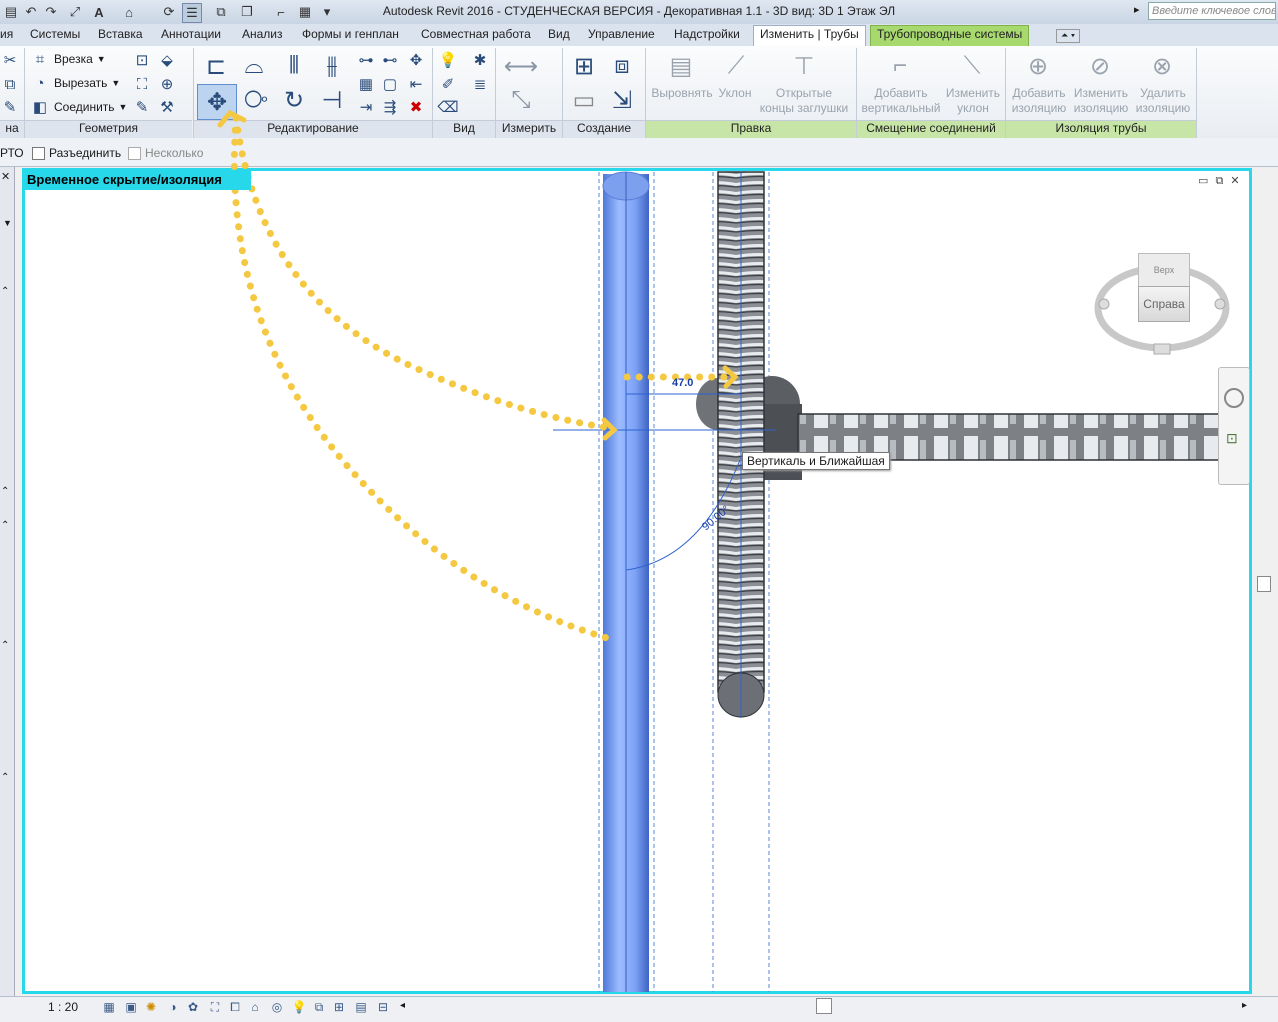  What do you see at coordinates (383, 1007) in the screenshot?
I see `reveal-constraints-icon: ⊟` at bounding box center [383, 1007].